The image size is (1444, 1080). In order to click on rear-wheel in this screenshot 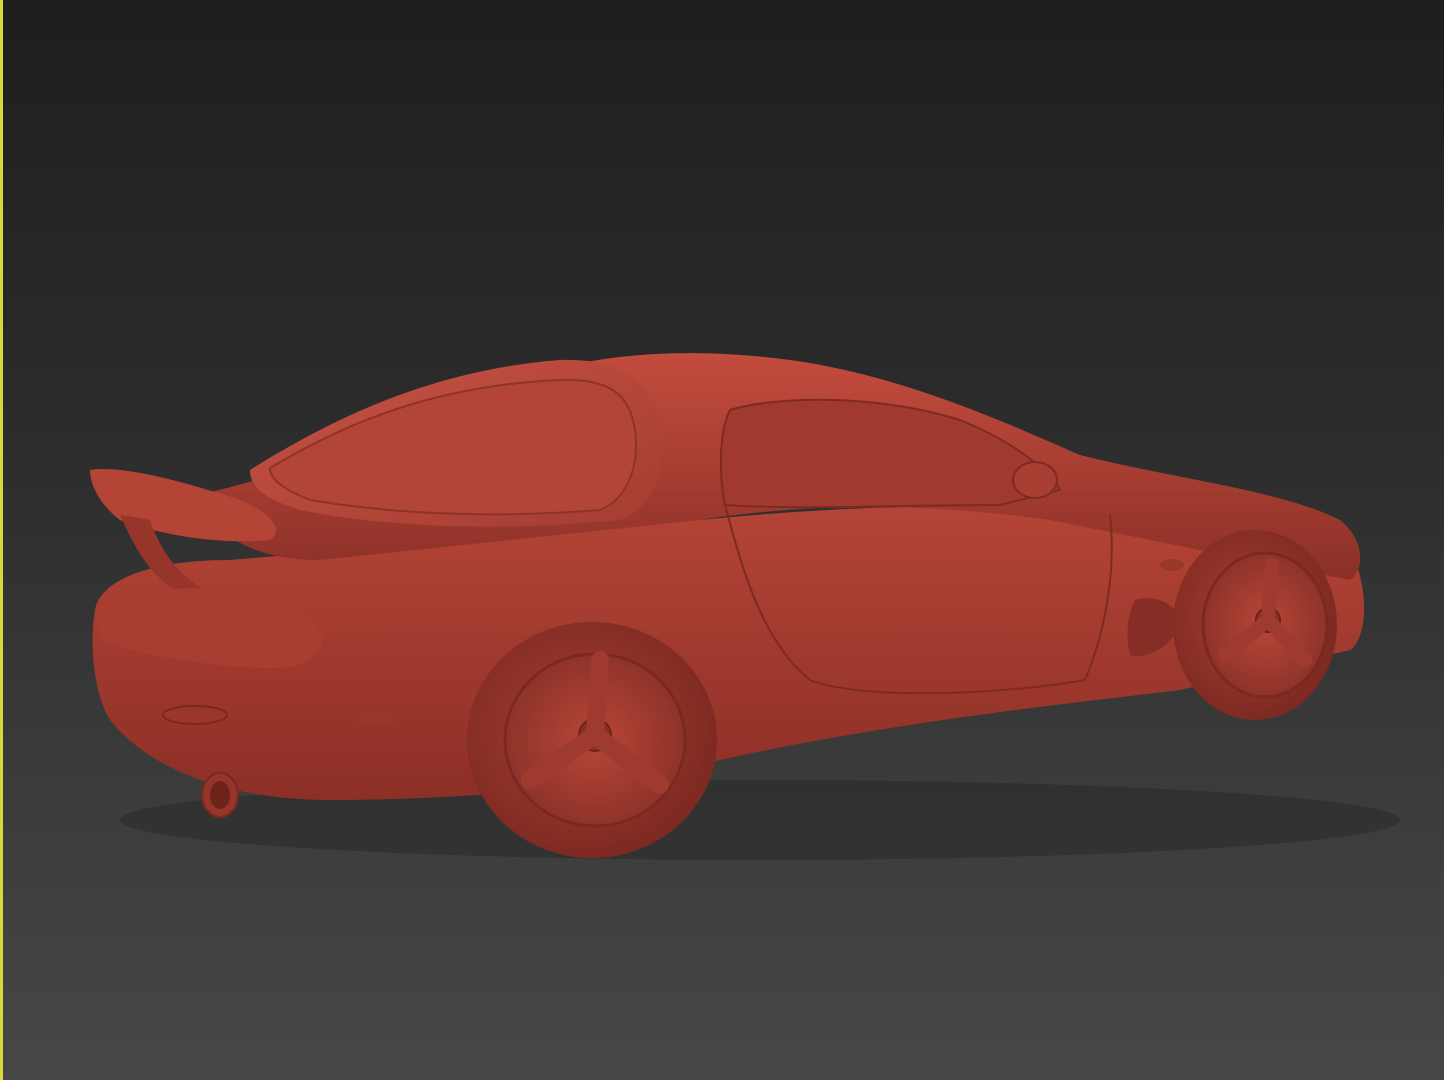, I will do `click(592, 740)`.